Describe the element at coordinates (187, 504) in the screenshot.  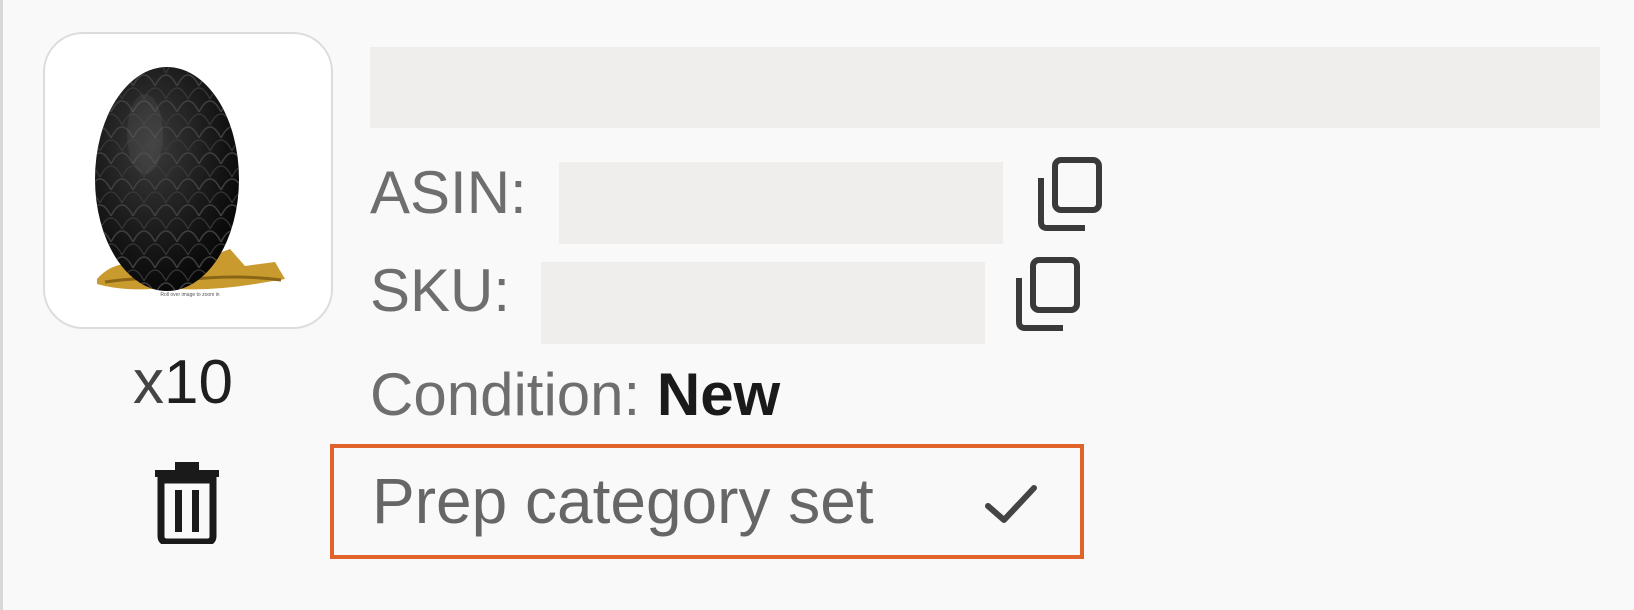
I see `trash-icon` at that location.